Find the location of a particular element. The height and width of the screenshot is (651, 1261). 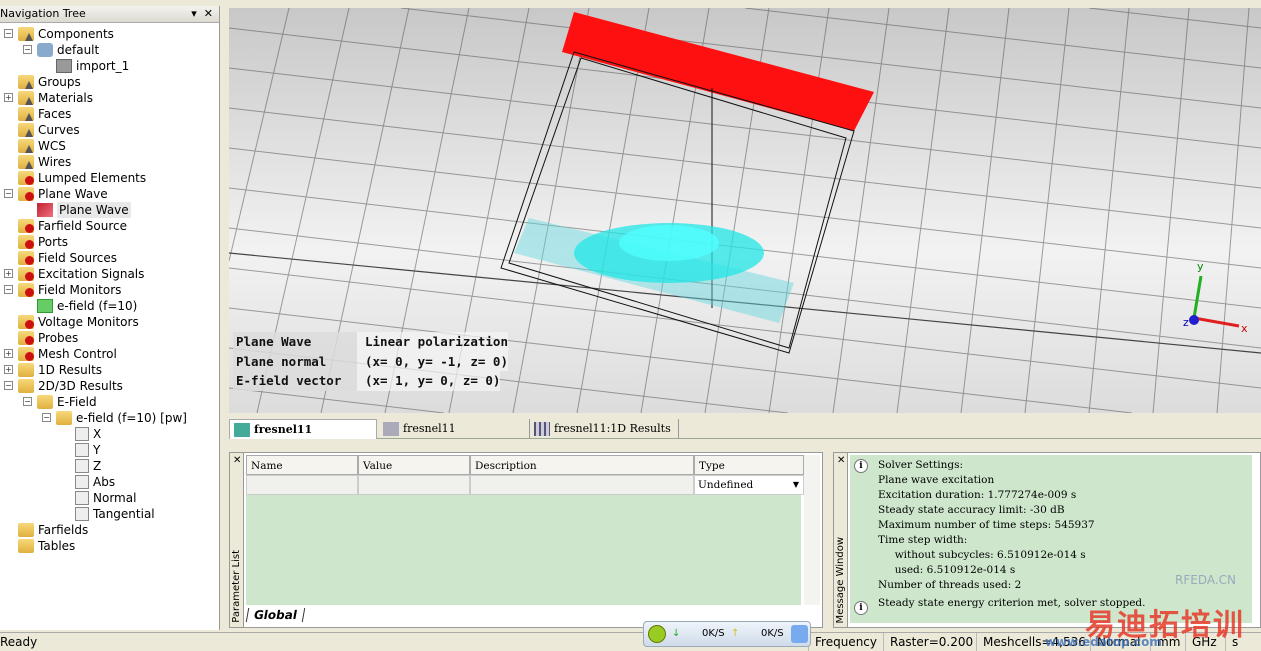

tab-3d-view: fresnel11 is located at coordinates (303, 429).